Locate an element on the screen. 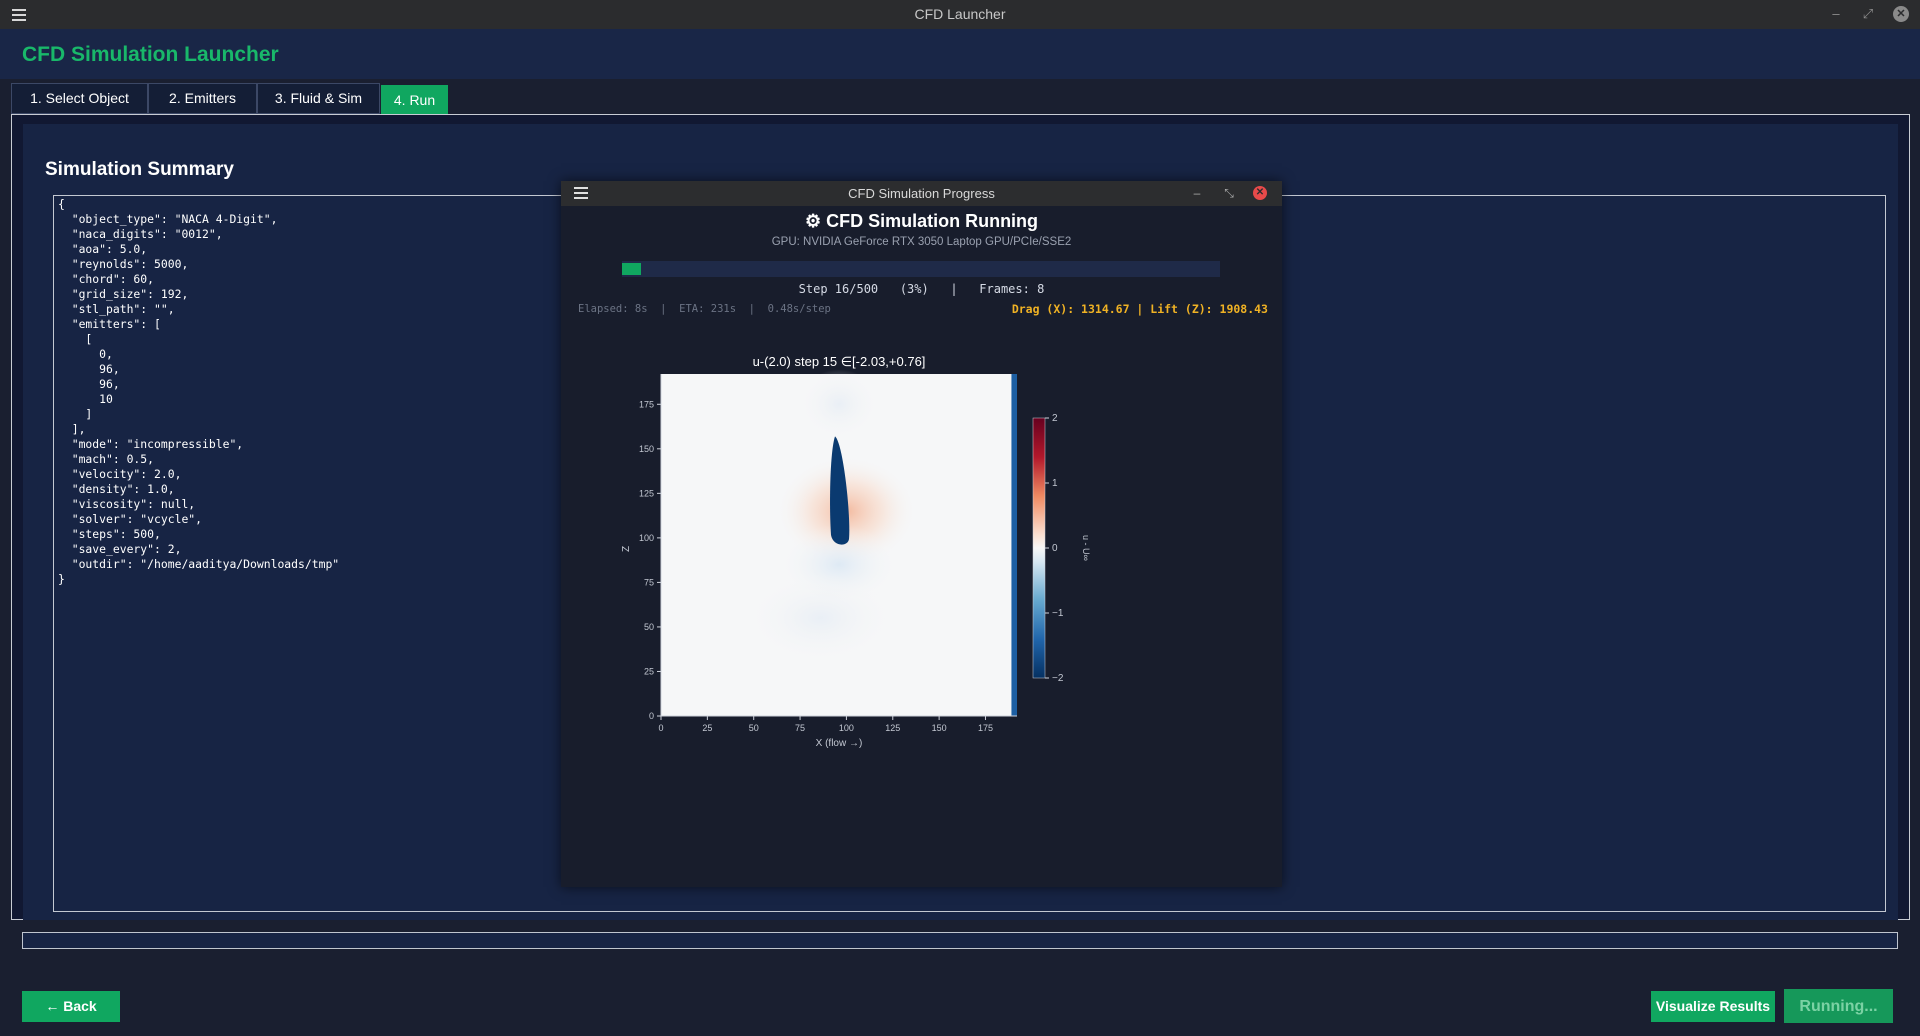 This screenshot has height=1036, width=1920. run-heading: ⚙ CFD Simulation Running is located at coordinates (921, 221).